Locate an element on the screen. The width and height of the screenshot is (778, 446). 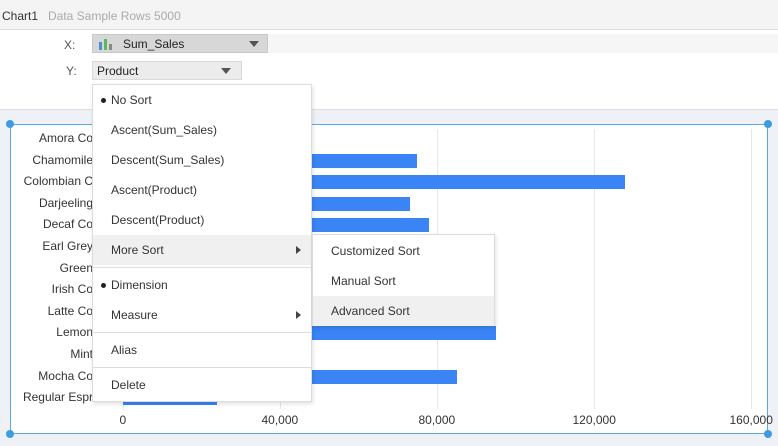
y-category-label: Mint is located at coordinates (81, 354).